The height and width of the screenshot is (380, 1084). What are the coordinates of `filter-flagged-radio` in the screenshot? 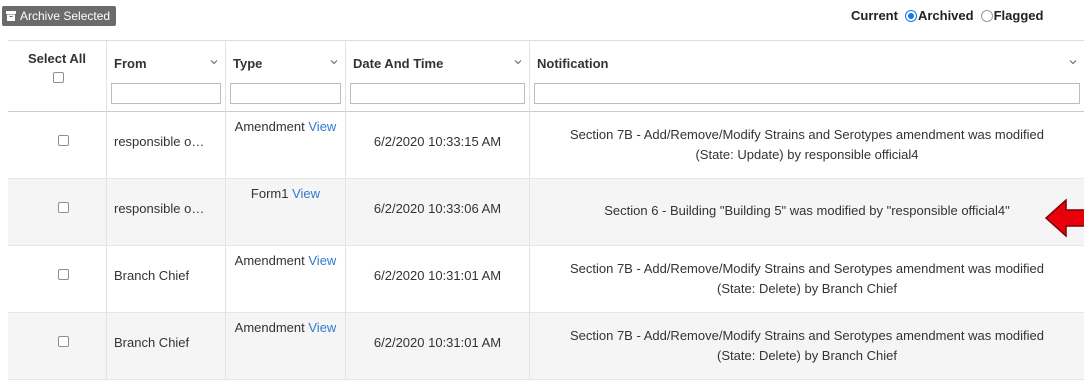 It's located at (986, 15).